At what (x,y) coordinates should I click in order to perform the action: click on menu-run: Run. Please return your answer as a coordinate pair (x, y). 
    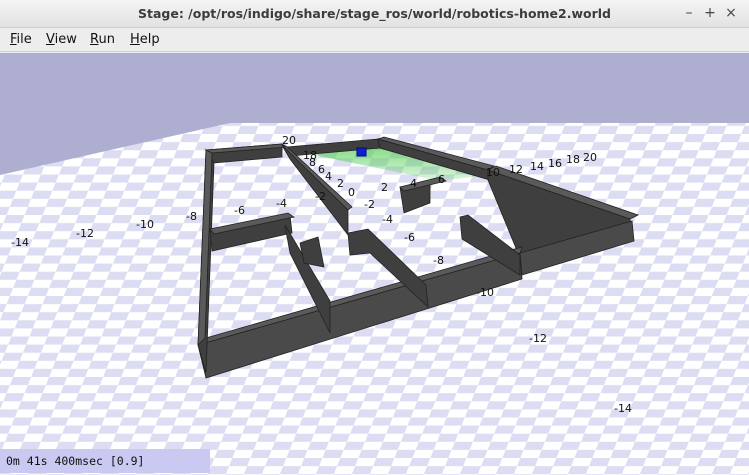
    Looking at the image, I should click on (102, 39).